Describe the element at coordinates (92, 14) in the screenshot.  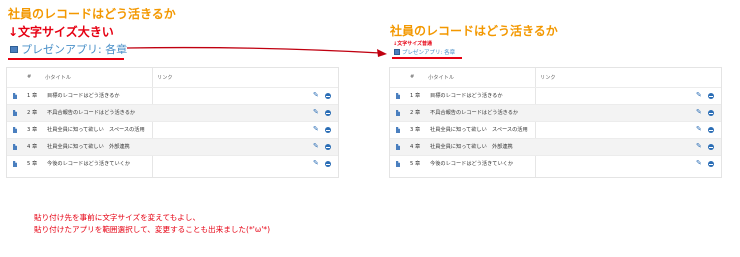
I see `left-title: 社員のレコードはどう活きるか` at that location.